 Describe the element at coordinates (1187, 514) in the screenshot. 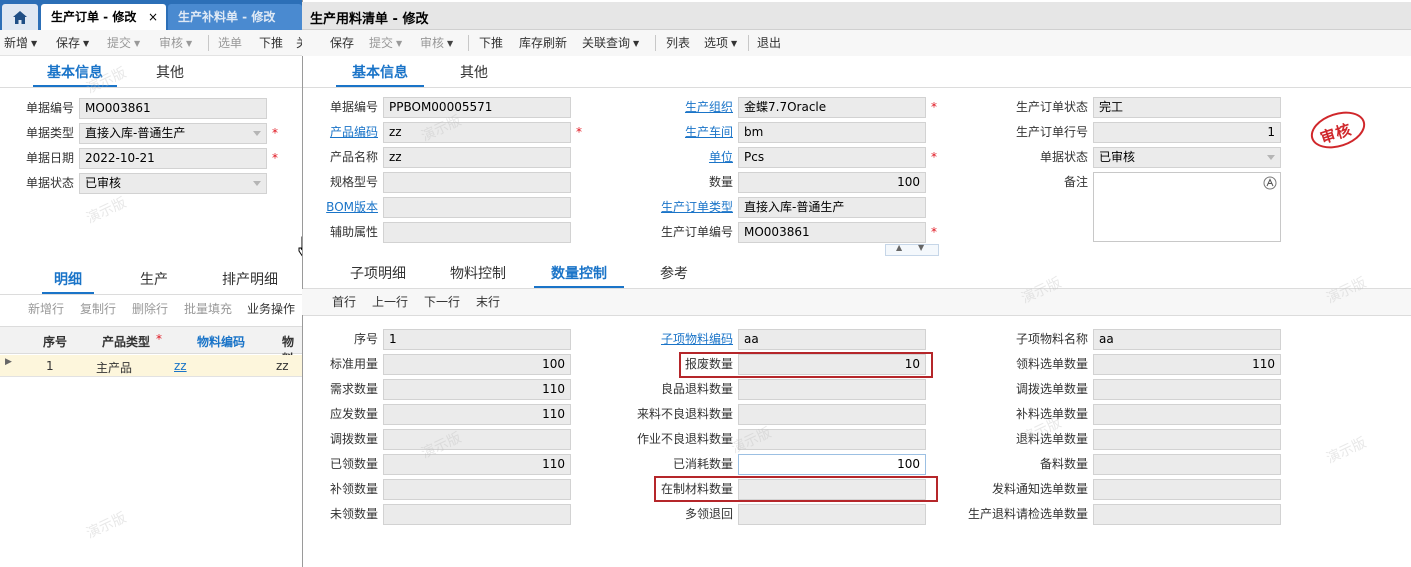

I see `return-inspect-select-field` at that location.